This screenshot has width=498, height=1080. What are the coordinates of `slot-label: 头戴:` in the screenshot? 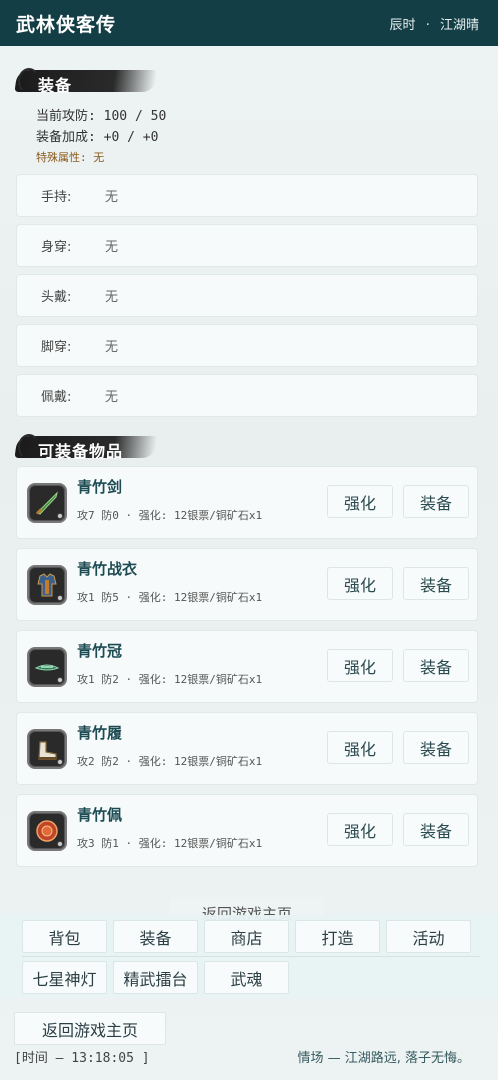 It's located at (56, 297).